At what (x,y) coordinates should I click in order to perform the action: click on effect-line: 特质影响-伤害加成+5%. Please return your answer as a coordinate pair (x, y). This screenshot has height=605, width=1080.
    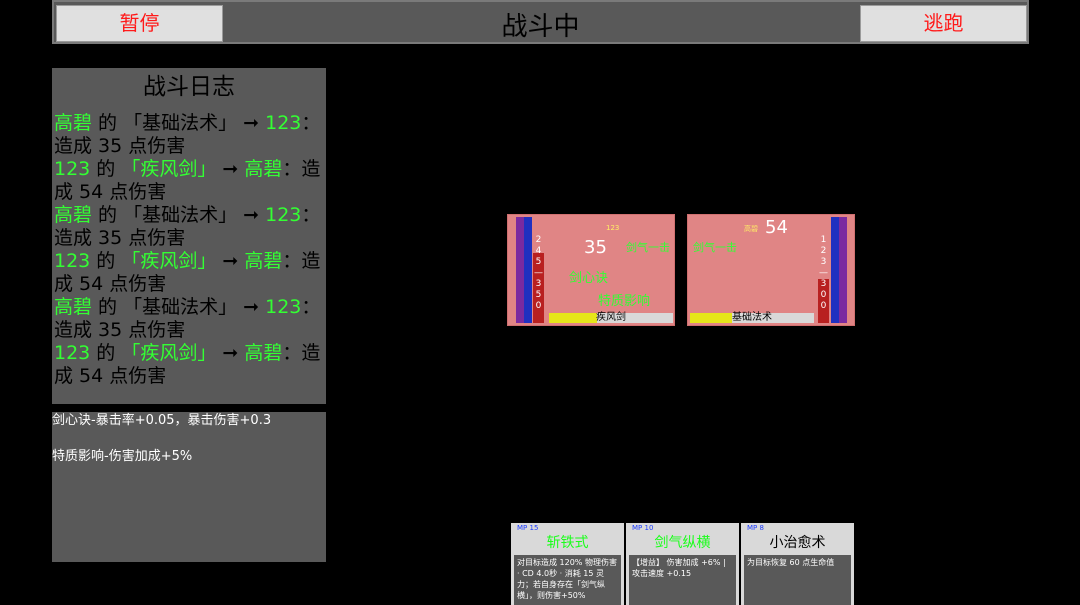
    Looking at the image, I should click on (122, 456).